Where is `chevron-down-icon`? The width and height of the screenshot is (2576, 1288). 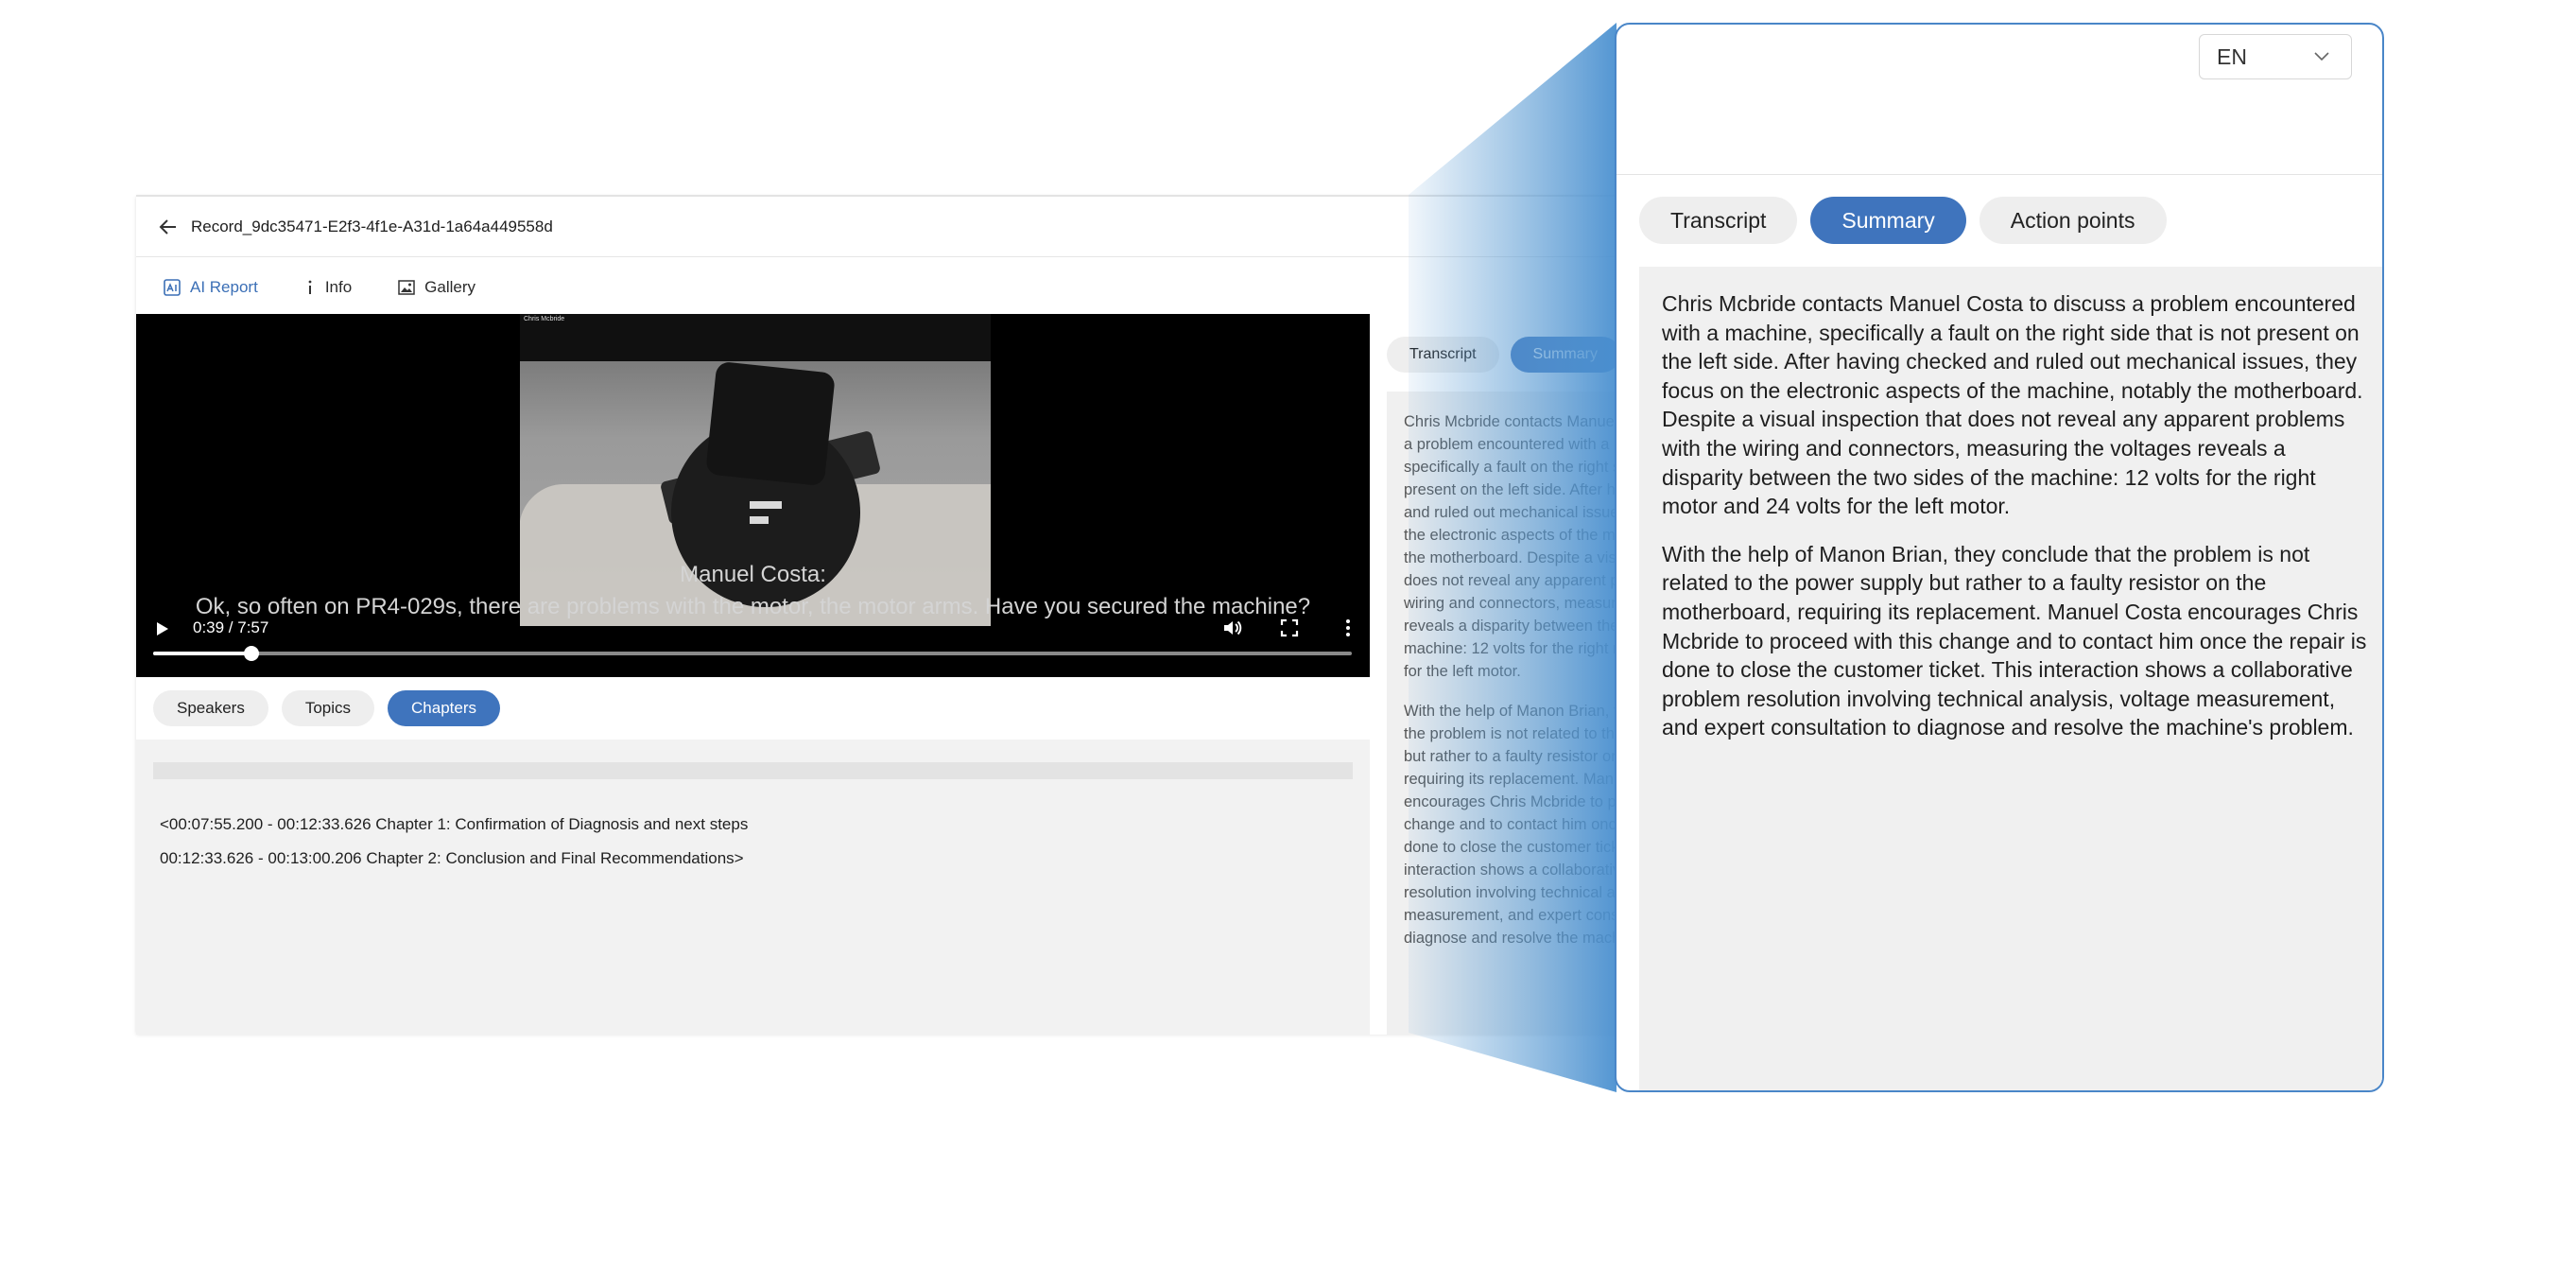 chevron-down-icon is located at coordinates (2321, 56).